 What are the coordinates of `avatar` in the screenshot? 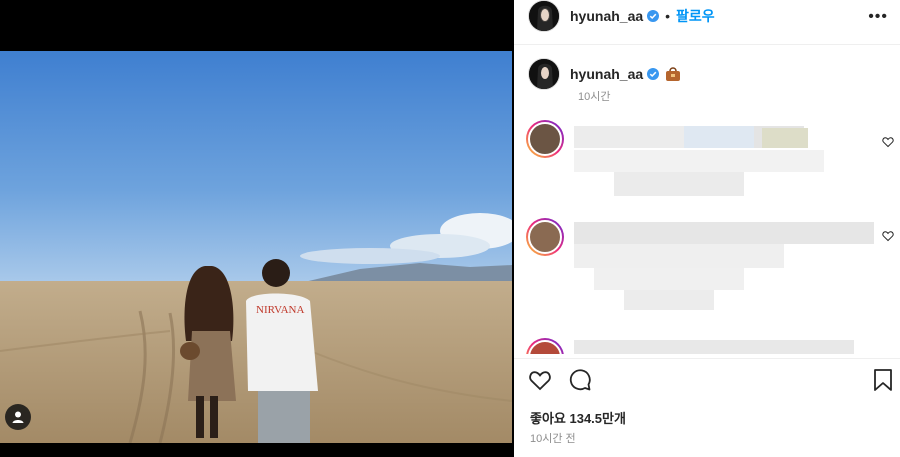 It's located at (544, 16).